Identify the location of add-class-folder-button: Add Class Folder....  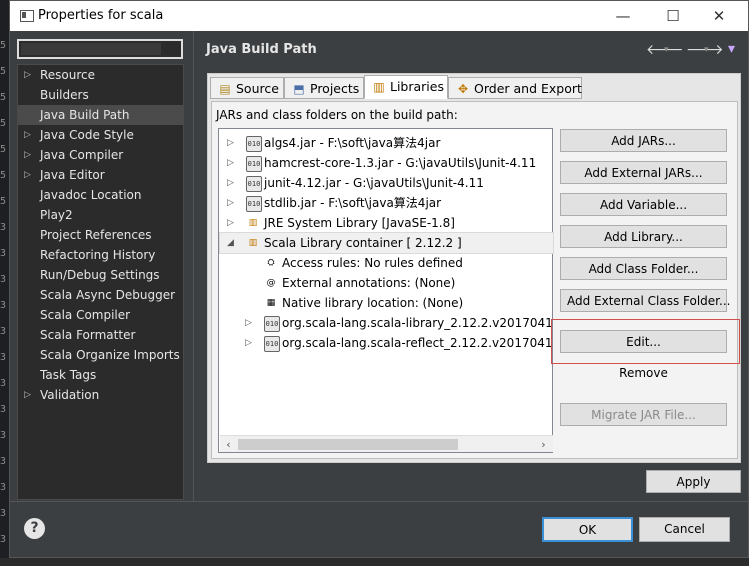
(643, 268).